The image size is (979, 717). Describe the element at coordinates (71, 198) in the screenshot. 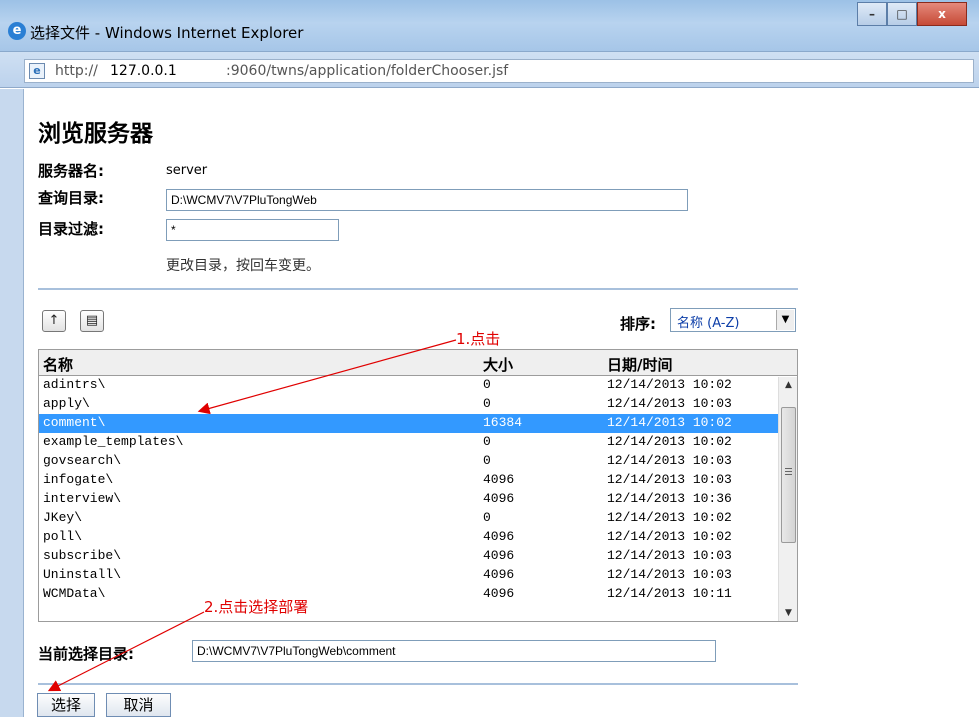

I see `directory-label: 查询目录:` at that location.